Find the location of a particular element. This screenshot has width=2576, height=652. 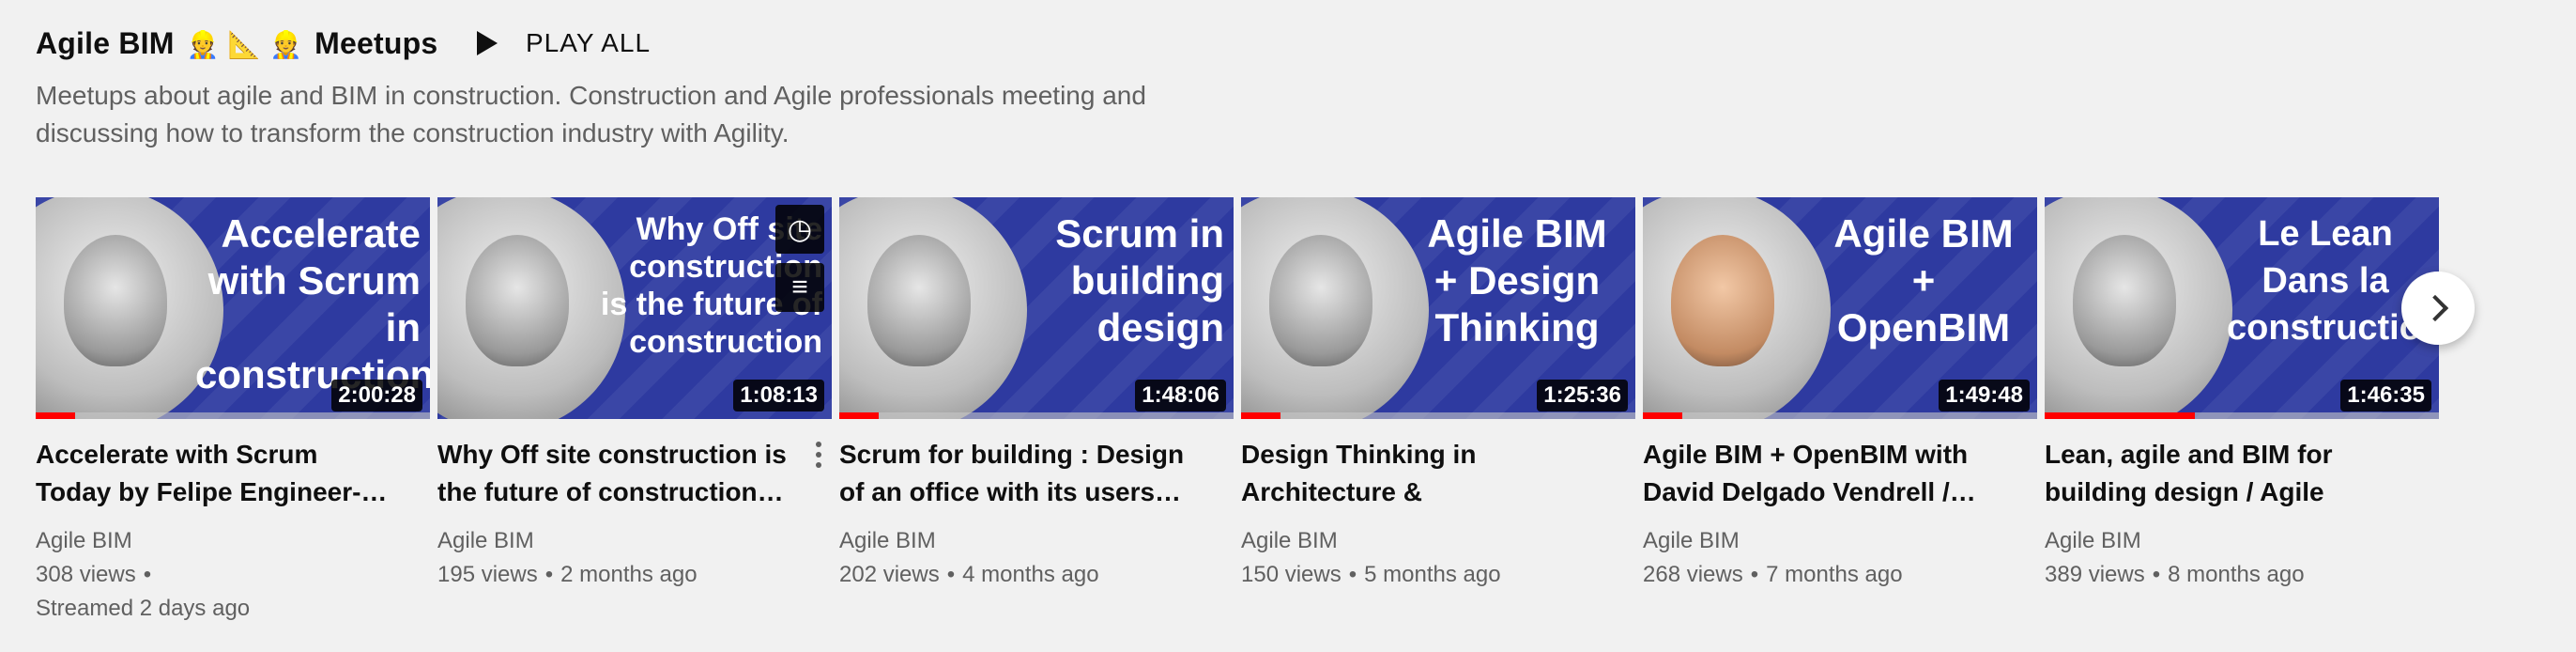

upload-age: 2 months ago is located at coordinates (629, 575).